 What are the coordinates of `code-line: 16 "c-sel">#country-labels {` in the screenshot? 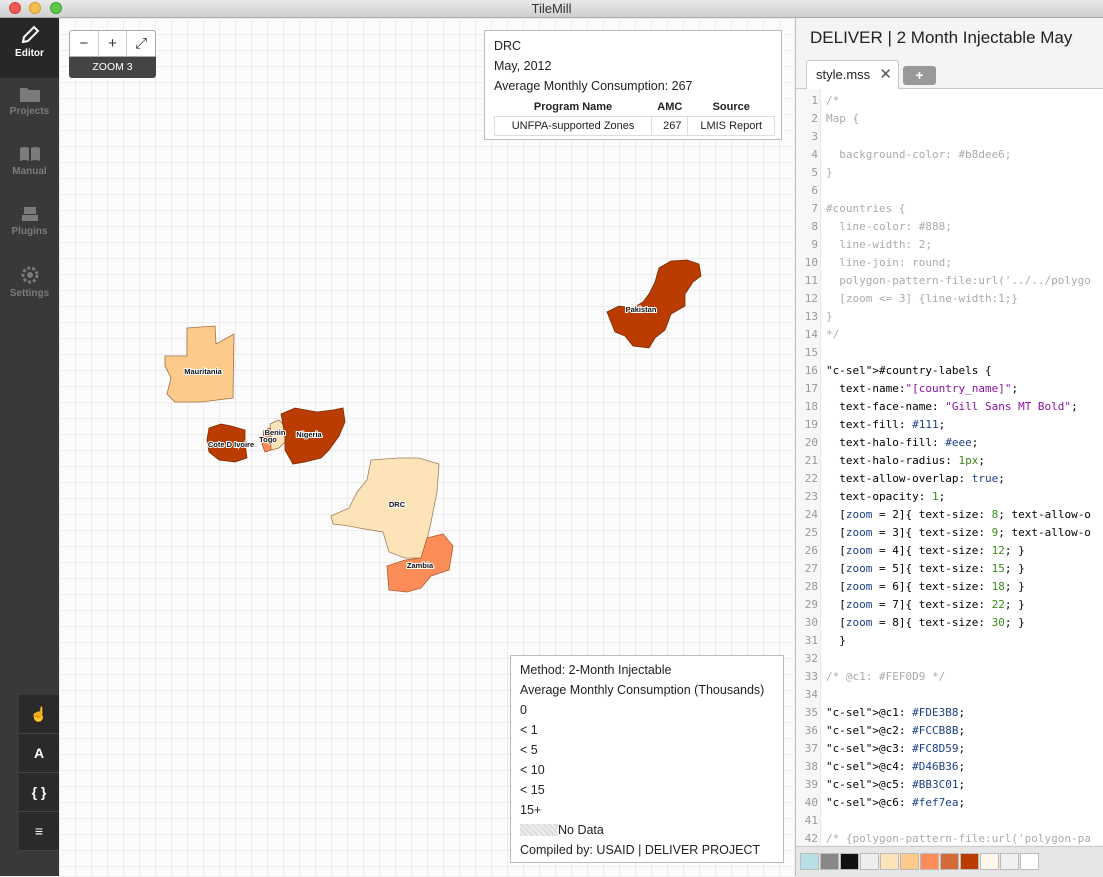 It's located at (894, 371).